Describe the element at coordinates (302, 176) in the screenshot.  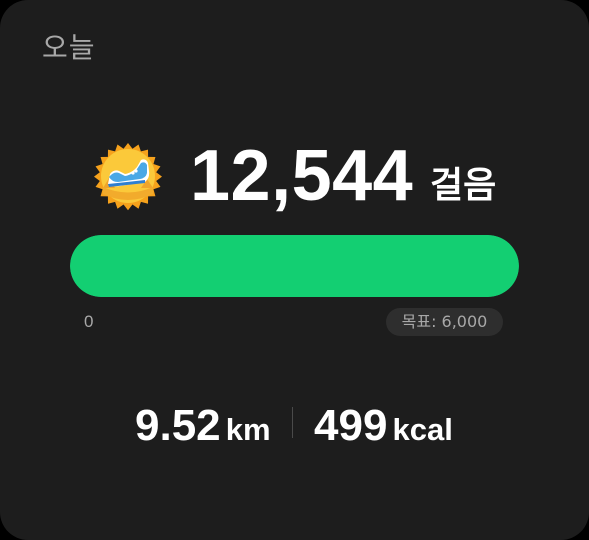
I see `step-count: 12,544` at that location.